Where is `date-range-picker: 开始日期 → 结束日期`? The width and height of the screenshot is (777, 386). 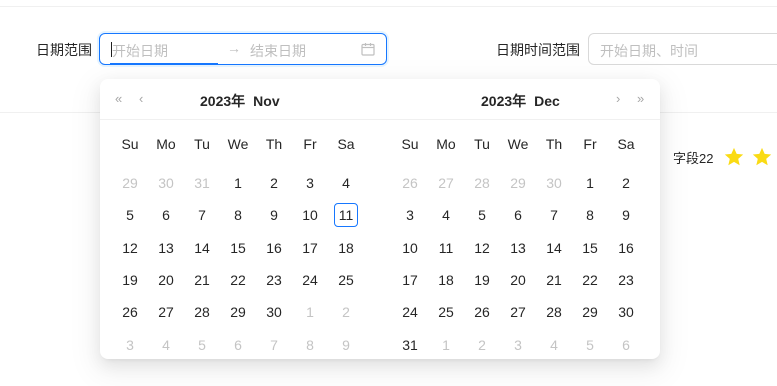
date-range-picker: 开始日期 → 结束日期 is located at coordinates (243, 49).